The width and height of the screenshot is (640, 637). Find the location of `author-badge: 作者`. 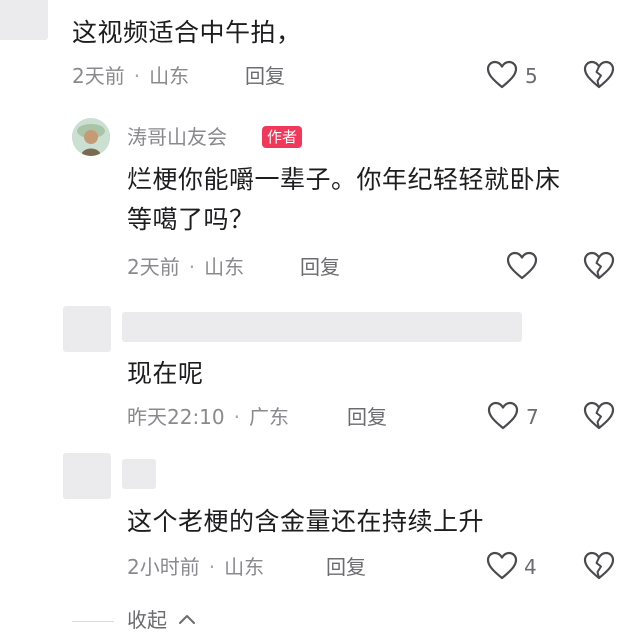

author-badge: 作者 is located at coordinates (282, 137).